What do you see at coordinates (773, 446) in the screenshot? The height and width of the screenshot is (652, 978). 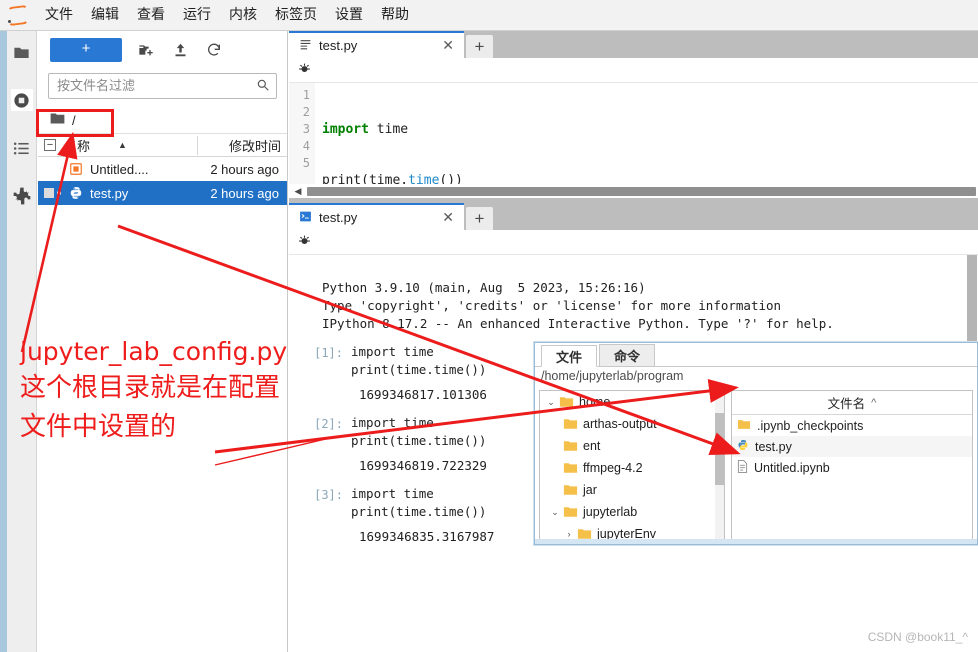 I see `list-item-label: test.py` at bounding box center [773, 446].